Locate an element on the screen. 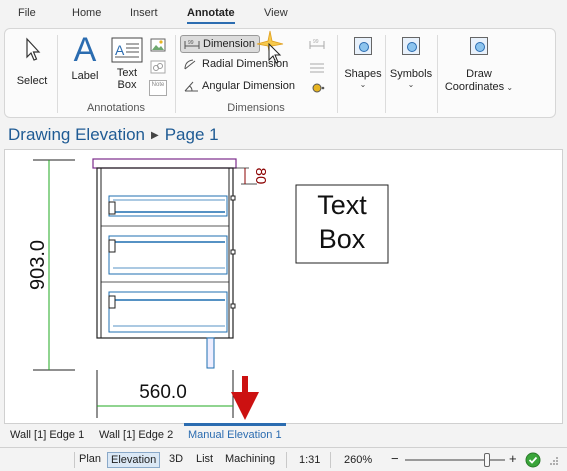 The height and width of the screenshot is (471, 567). image-icon is located at coordinates (158, 45).